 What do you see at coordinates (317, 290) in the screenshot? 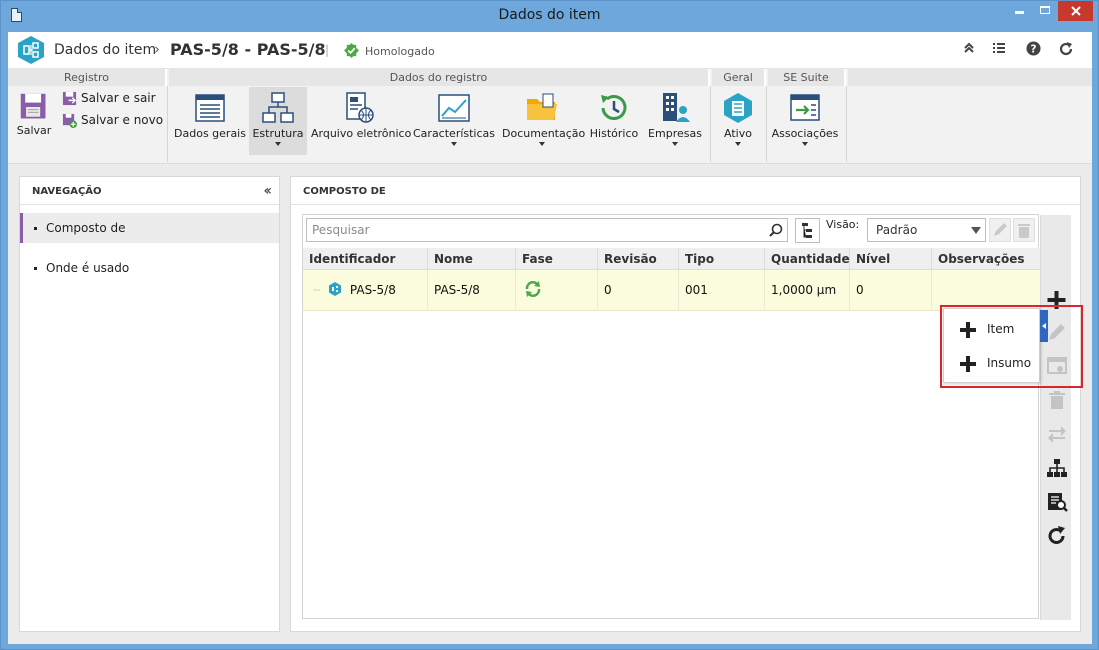
I see `tree-connector: ┈` at bounding box center [317, 290].